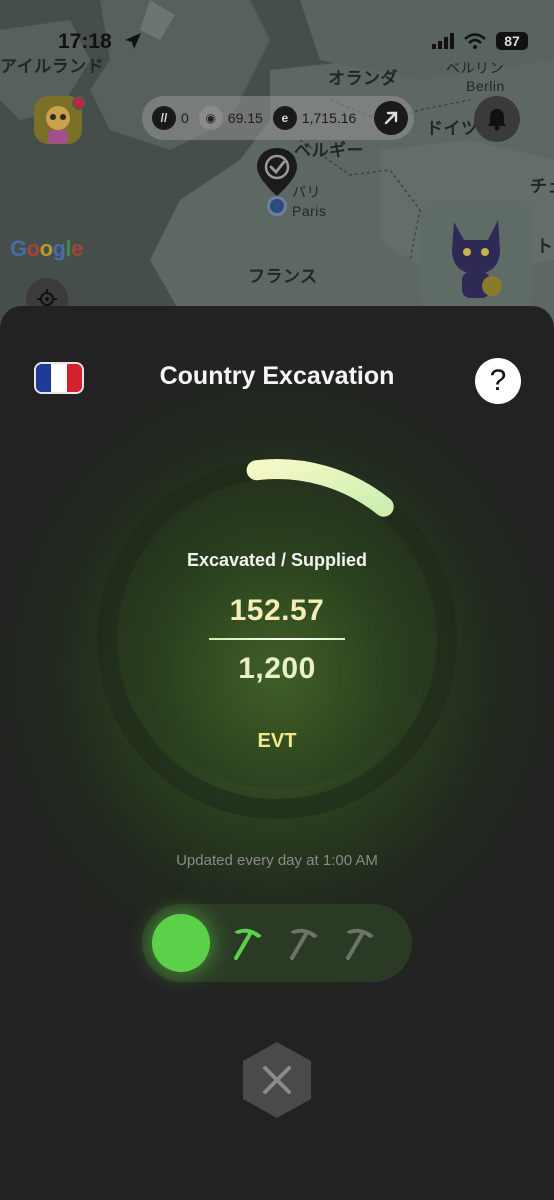  Describe the element at coordinates (277, 560) in the screenshot. I see `gauge-caption: Excavated / Supplied` at that location.